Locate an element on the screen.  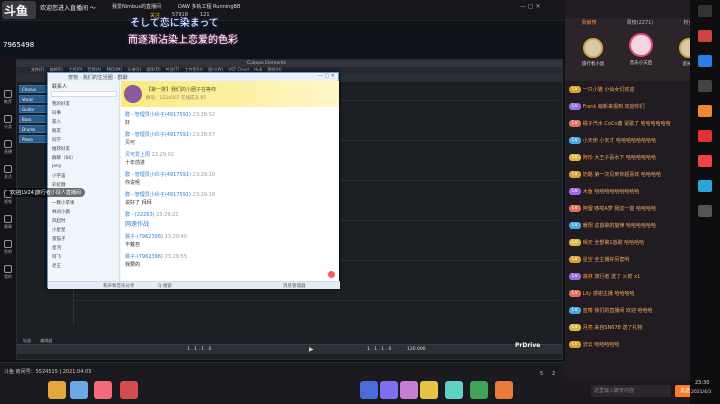
contact-item: 阿飞 is located at coordinates (84, 257).